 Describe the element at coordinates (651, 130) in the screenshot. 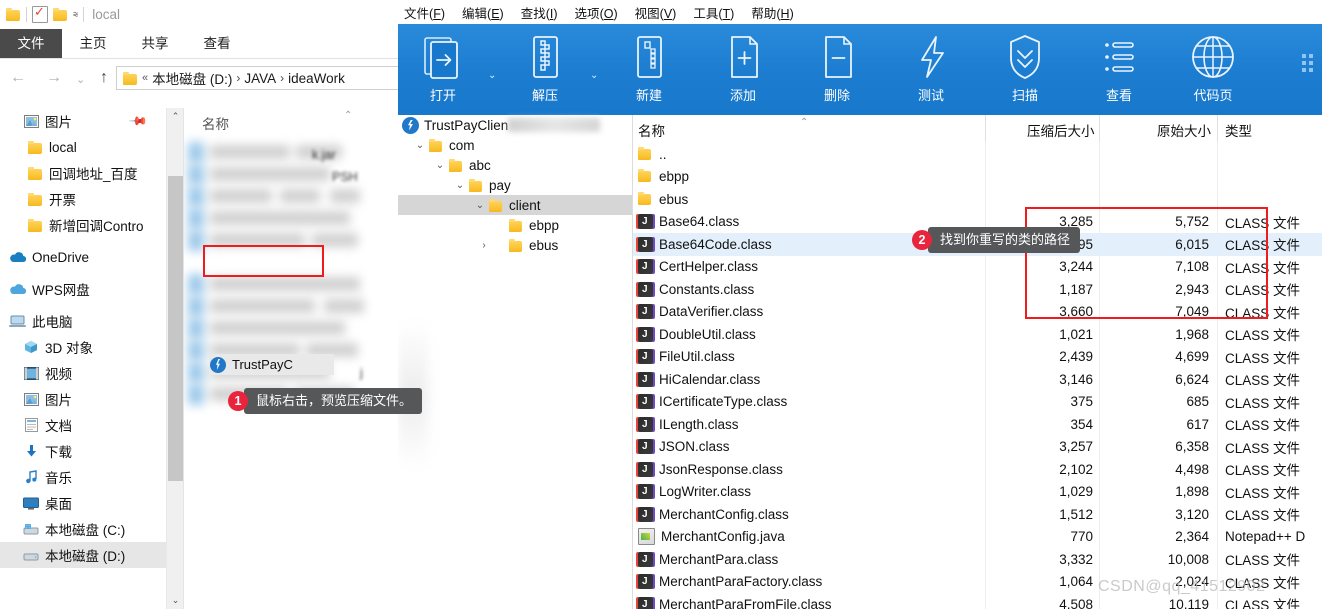

I see `column-header-name: 名称` at that location.